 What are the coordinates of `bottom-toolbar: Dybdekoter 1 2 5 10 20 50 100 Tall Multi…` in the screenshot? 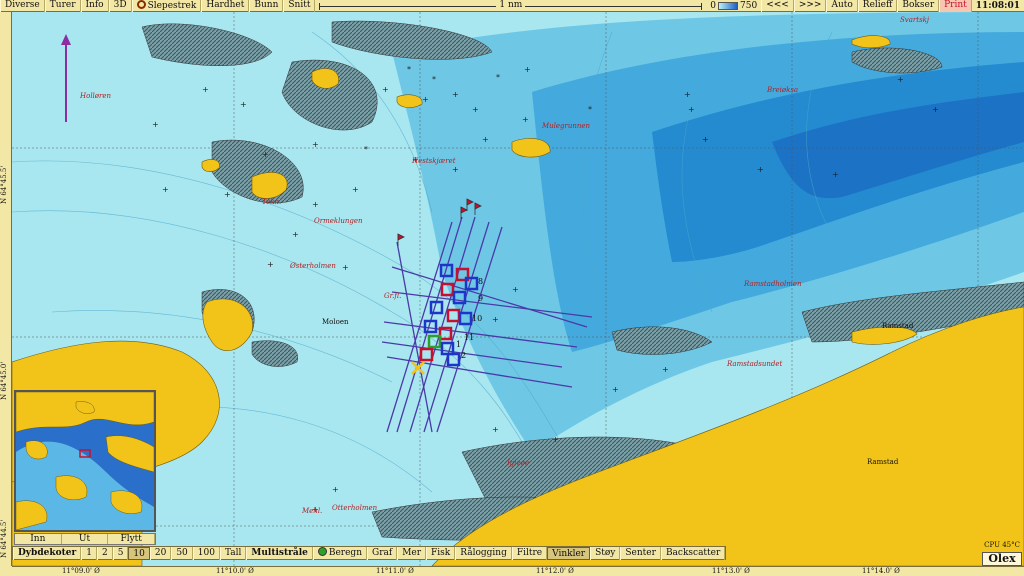 It's located at (369, 553).